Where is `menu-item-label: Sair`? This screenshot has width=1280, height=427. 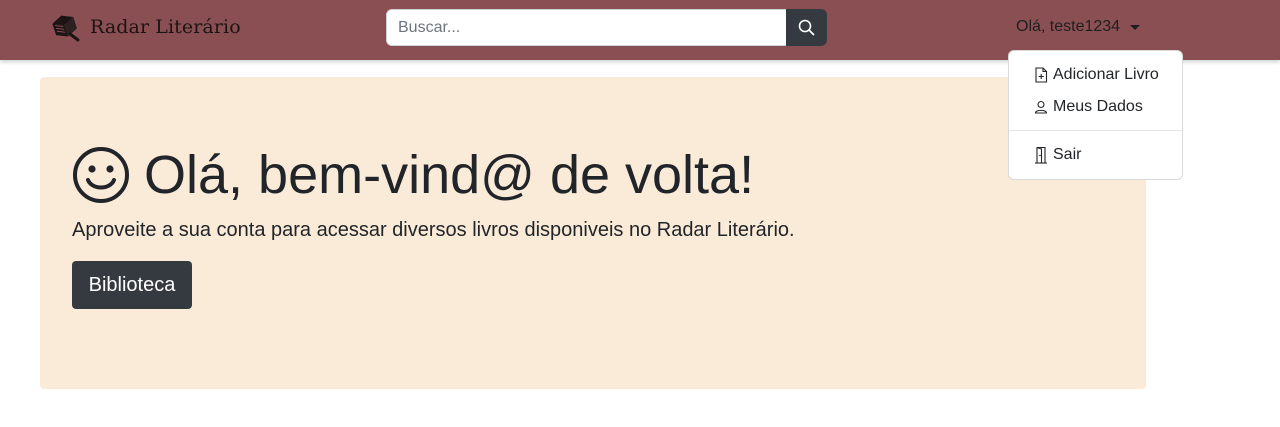 menu-item-label: Sair is located at coordinates (1067, 154).